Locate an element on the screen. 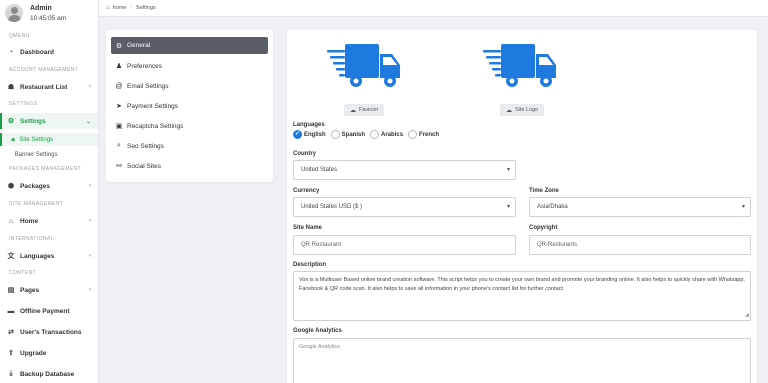 The height and width of the screenshot is (383, 768). sidebar-item-label: Restaurant List is located at coordinates (44, 87).